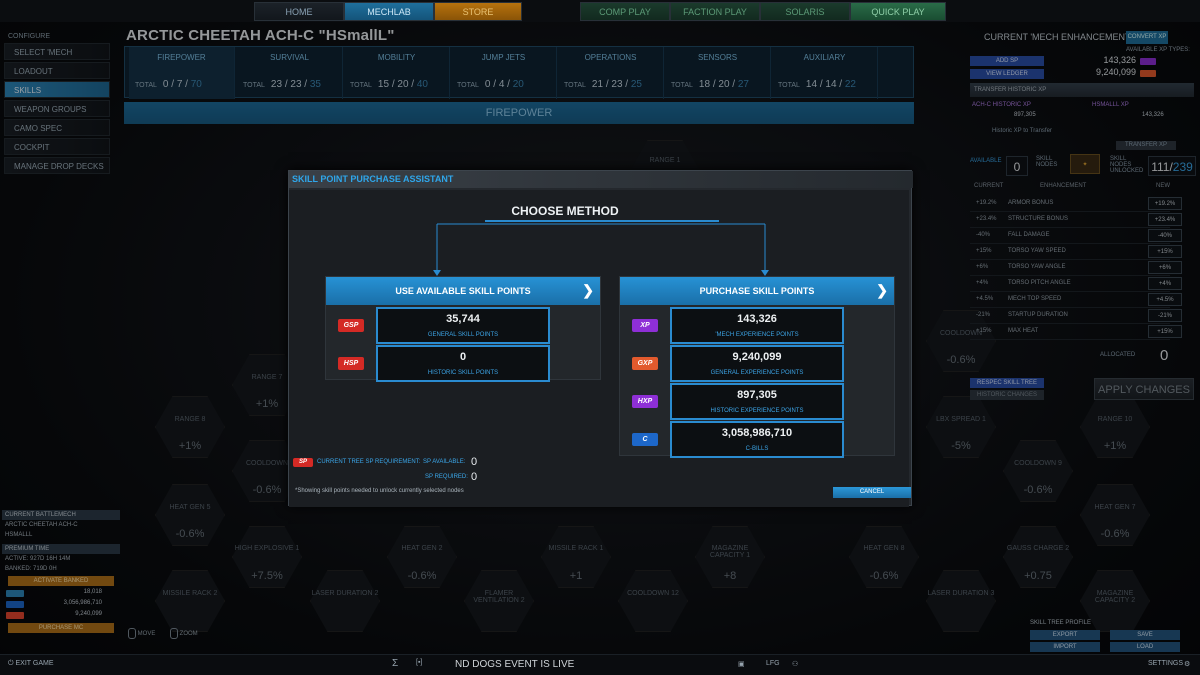 This screenshot has height=675, width=1200. I want to click on gsp-icon: GSP, so click(351, 325).